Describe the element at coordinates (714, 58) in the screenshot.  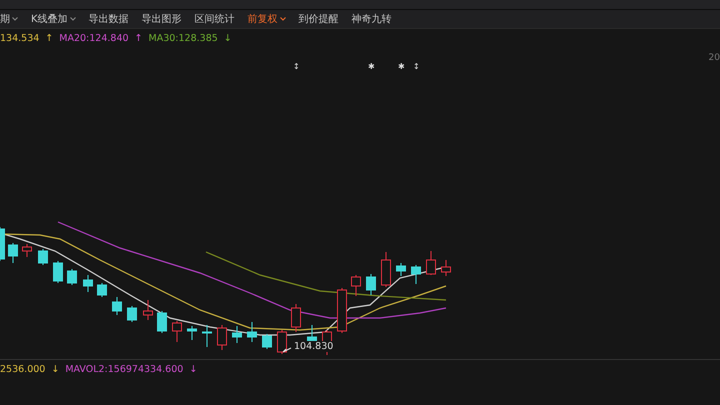
I see `axis-label: 20` at that location.